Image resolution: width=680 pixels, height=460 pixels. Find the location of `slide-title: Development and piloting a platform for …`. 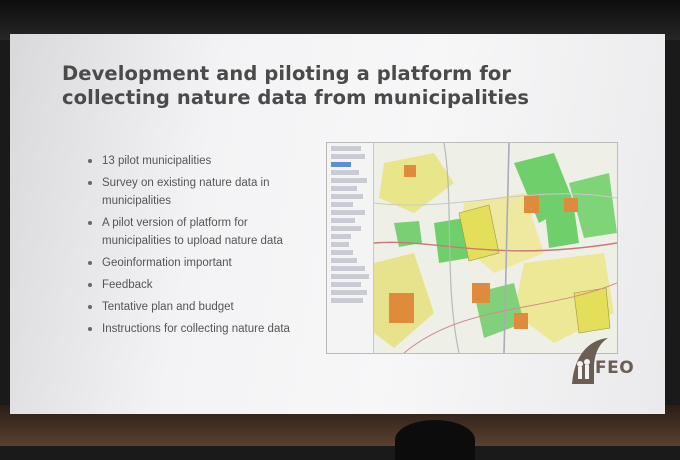

slide-title: Development and piloting a platform for … is located at coordinates (332, 86).